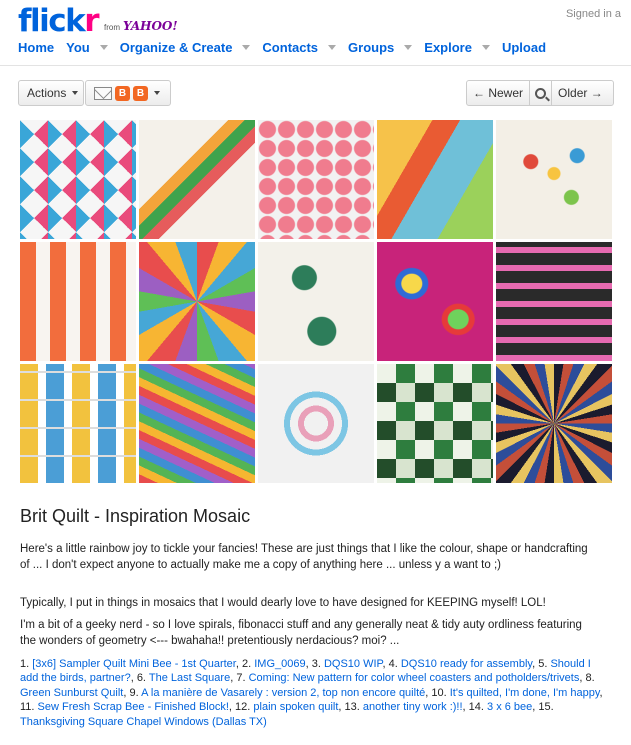 This screenshot has height=745, width=631. I want to click on nav-upload: Upload, so click(524, 47).